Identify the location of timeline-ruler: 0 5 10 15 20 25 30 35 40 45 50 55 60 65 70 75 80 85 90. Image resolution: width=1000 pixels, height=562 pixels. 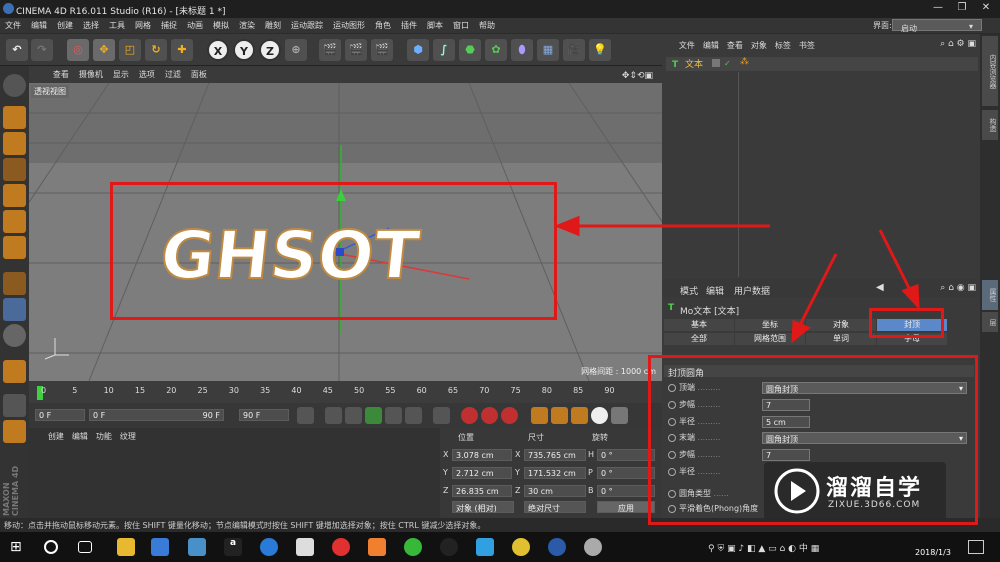
(345, 392).